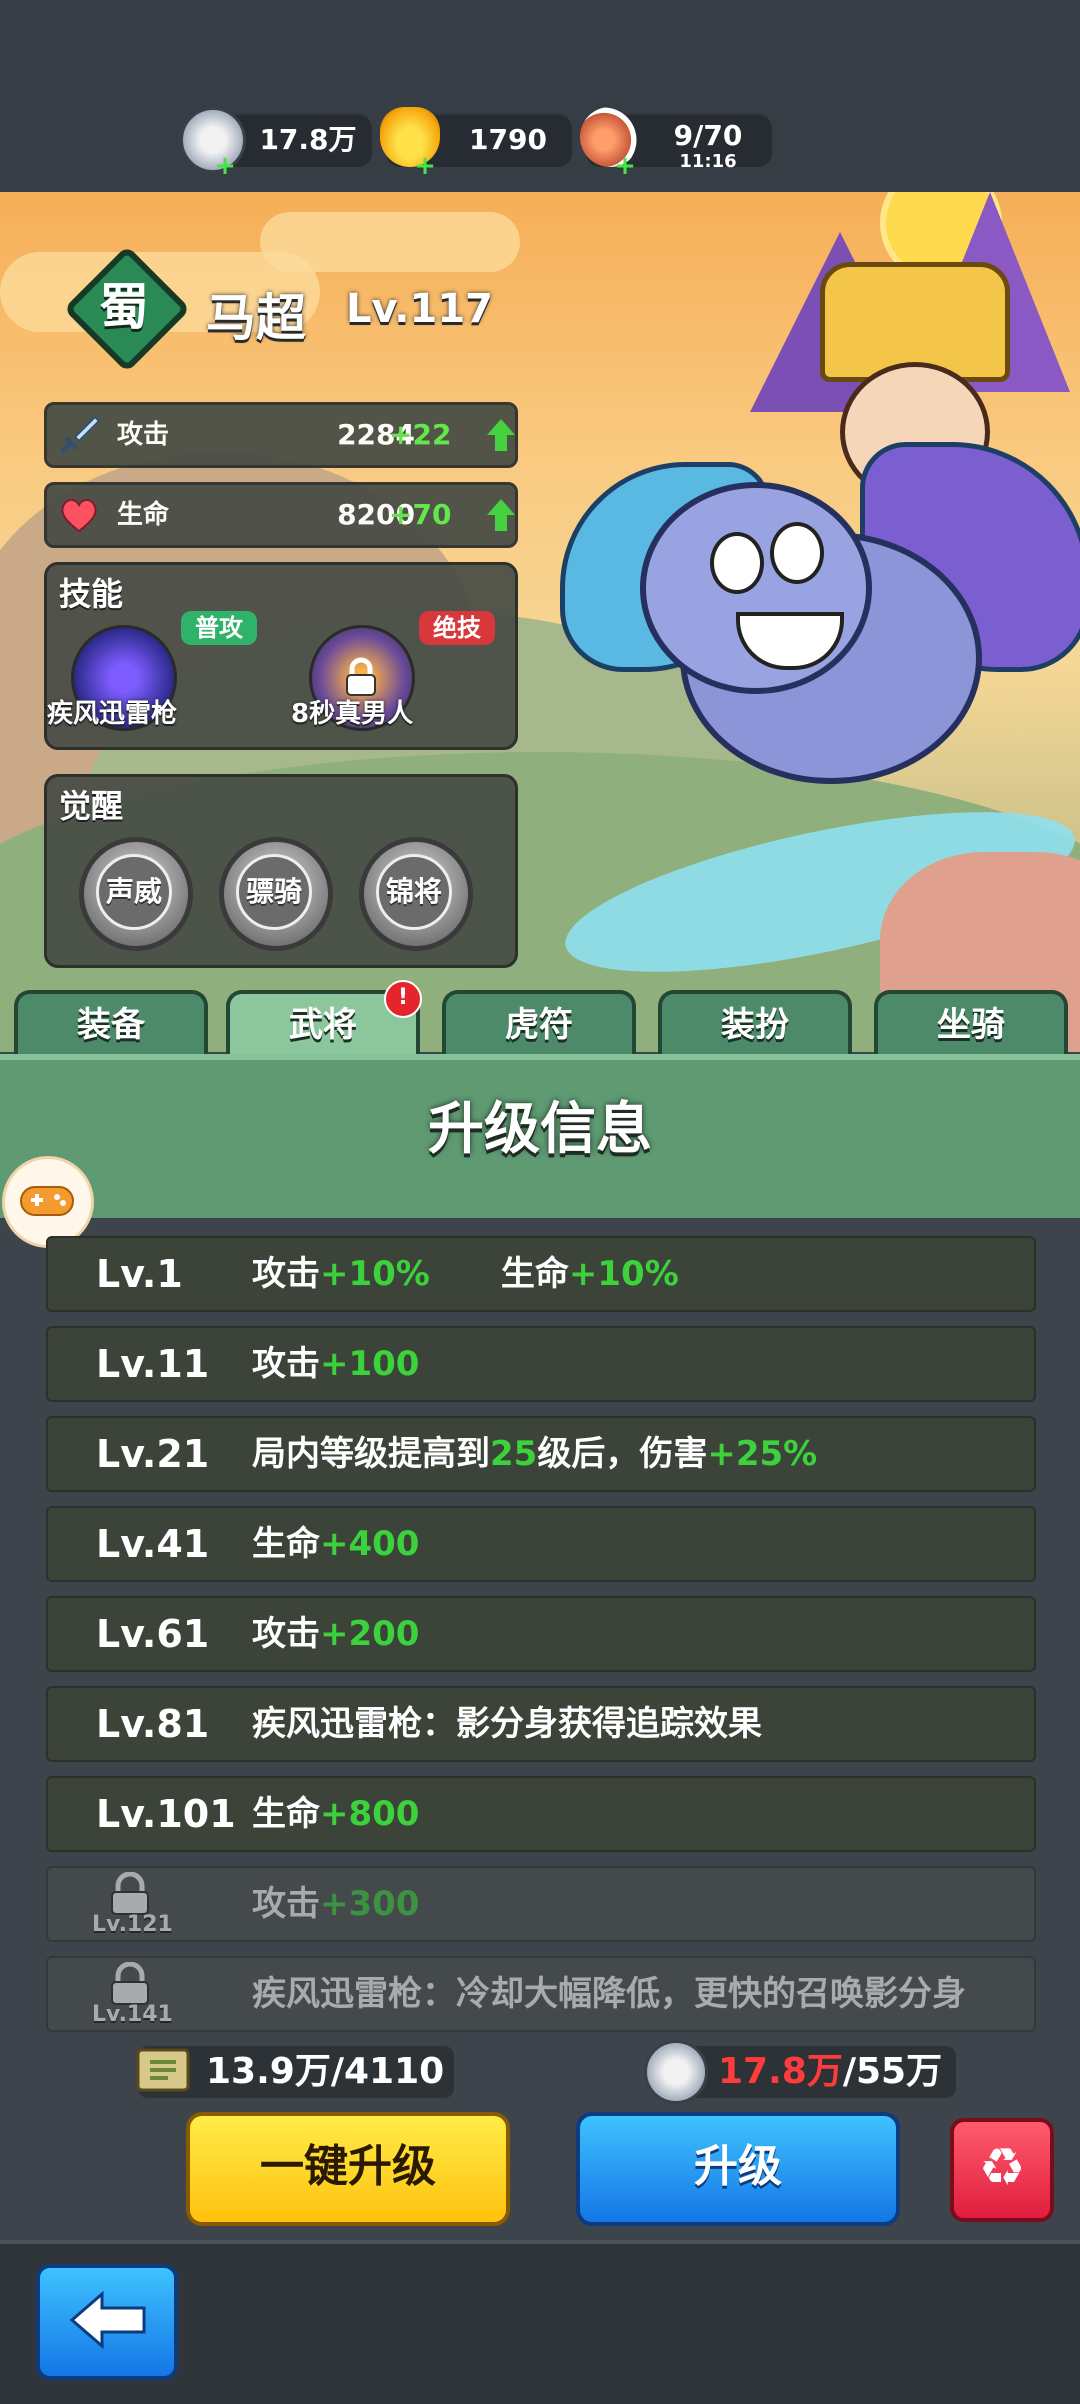 This screenshot has height=2404, width=1080. Describe the element at coordinates (112, 714) in the screenshot. I see `skill-1-name: 疾风迅雷枪` at that location.